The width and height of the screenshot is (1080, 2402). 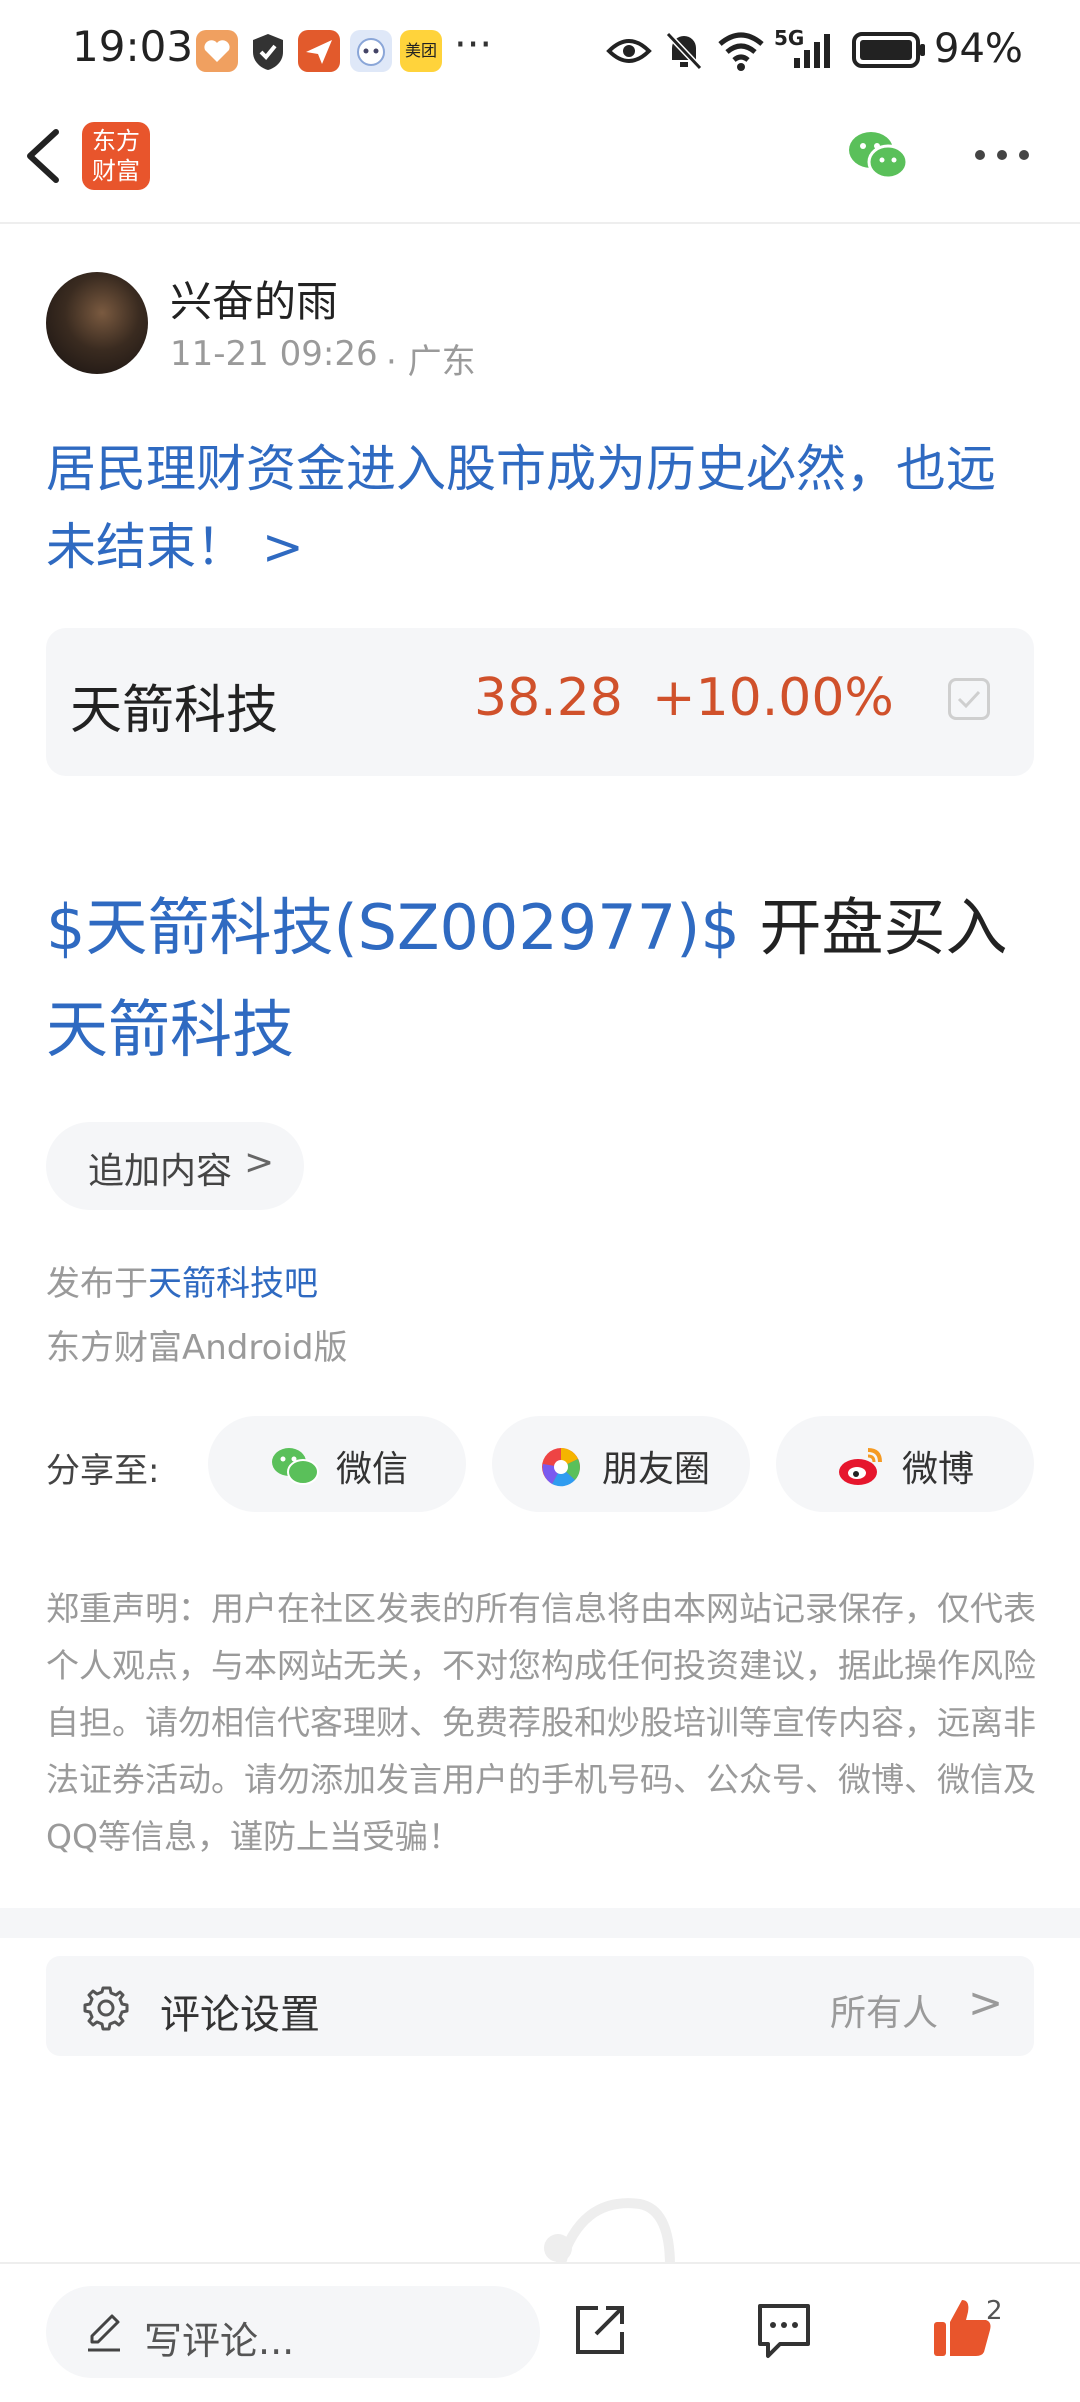 I want to click on battery-icon, so click(x=890, y=52).